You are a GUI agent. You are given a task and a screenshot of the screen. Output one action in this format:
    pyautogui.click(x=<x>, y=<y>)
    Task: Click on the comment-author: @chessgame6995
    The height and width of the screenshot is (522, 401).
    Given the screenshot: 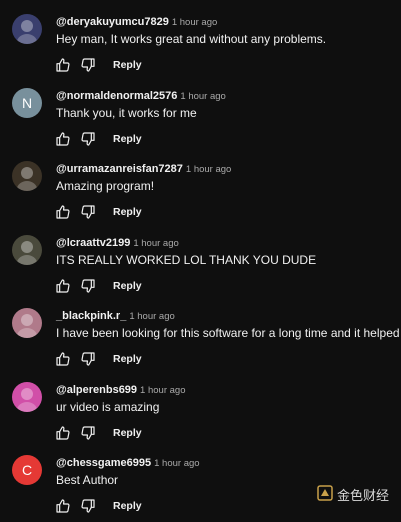 What is the action you would take?
    pyautogui.click(x=103, y=463)
    